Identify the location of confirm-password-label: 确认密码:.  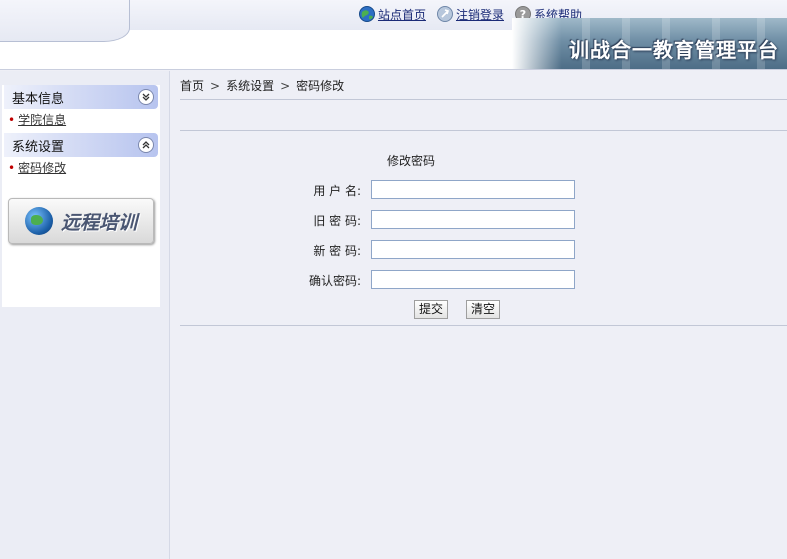
(334, 281).